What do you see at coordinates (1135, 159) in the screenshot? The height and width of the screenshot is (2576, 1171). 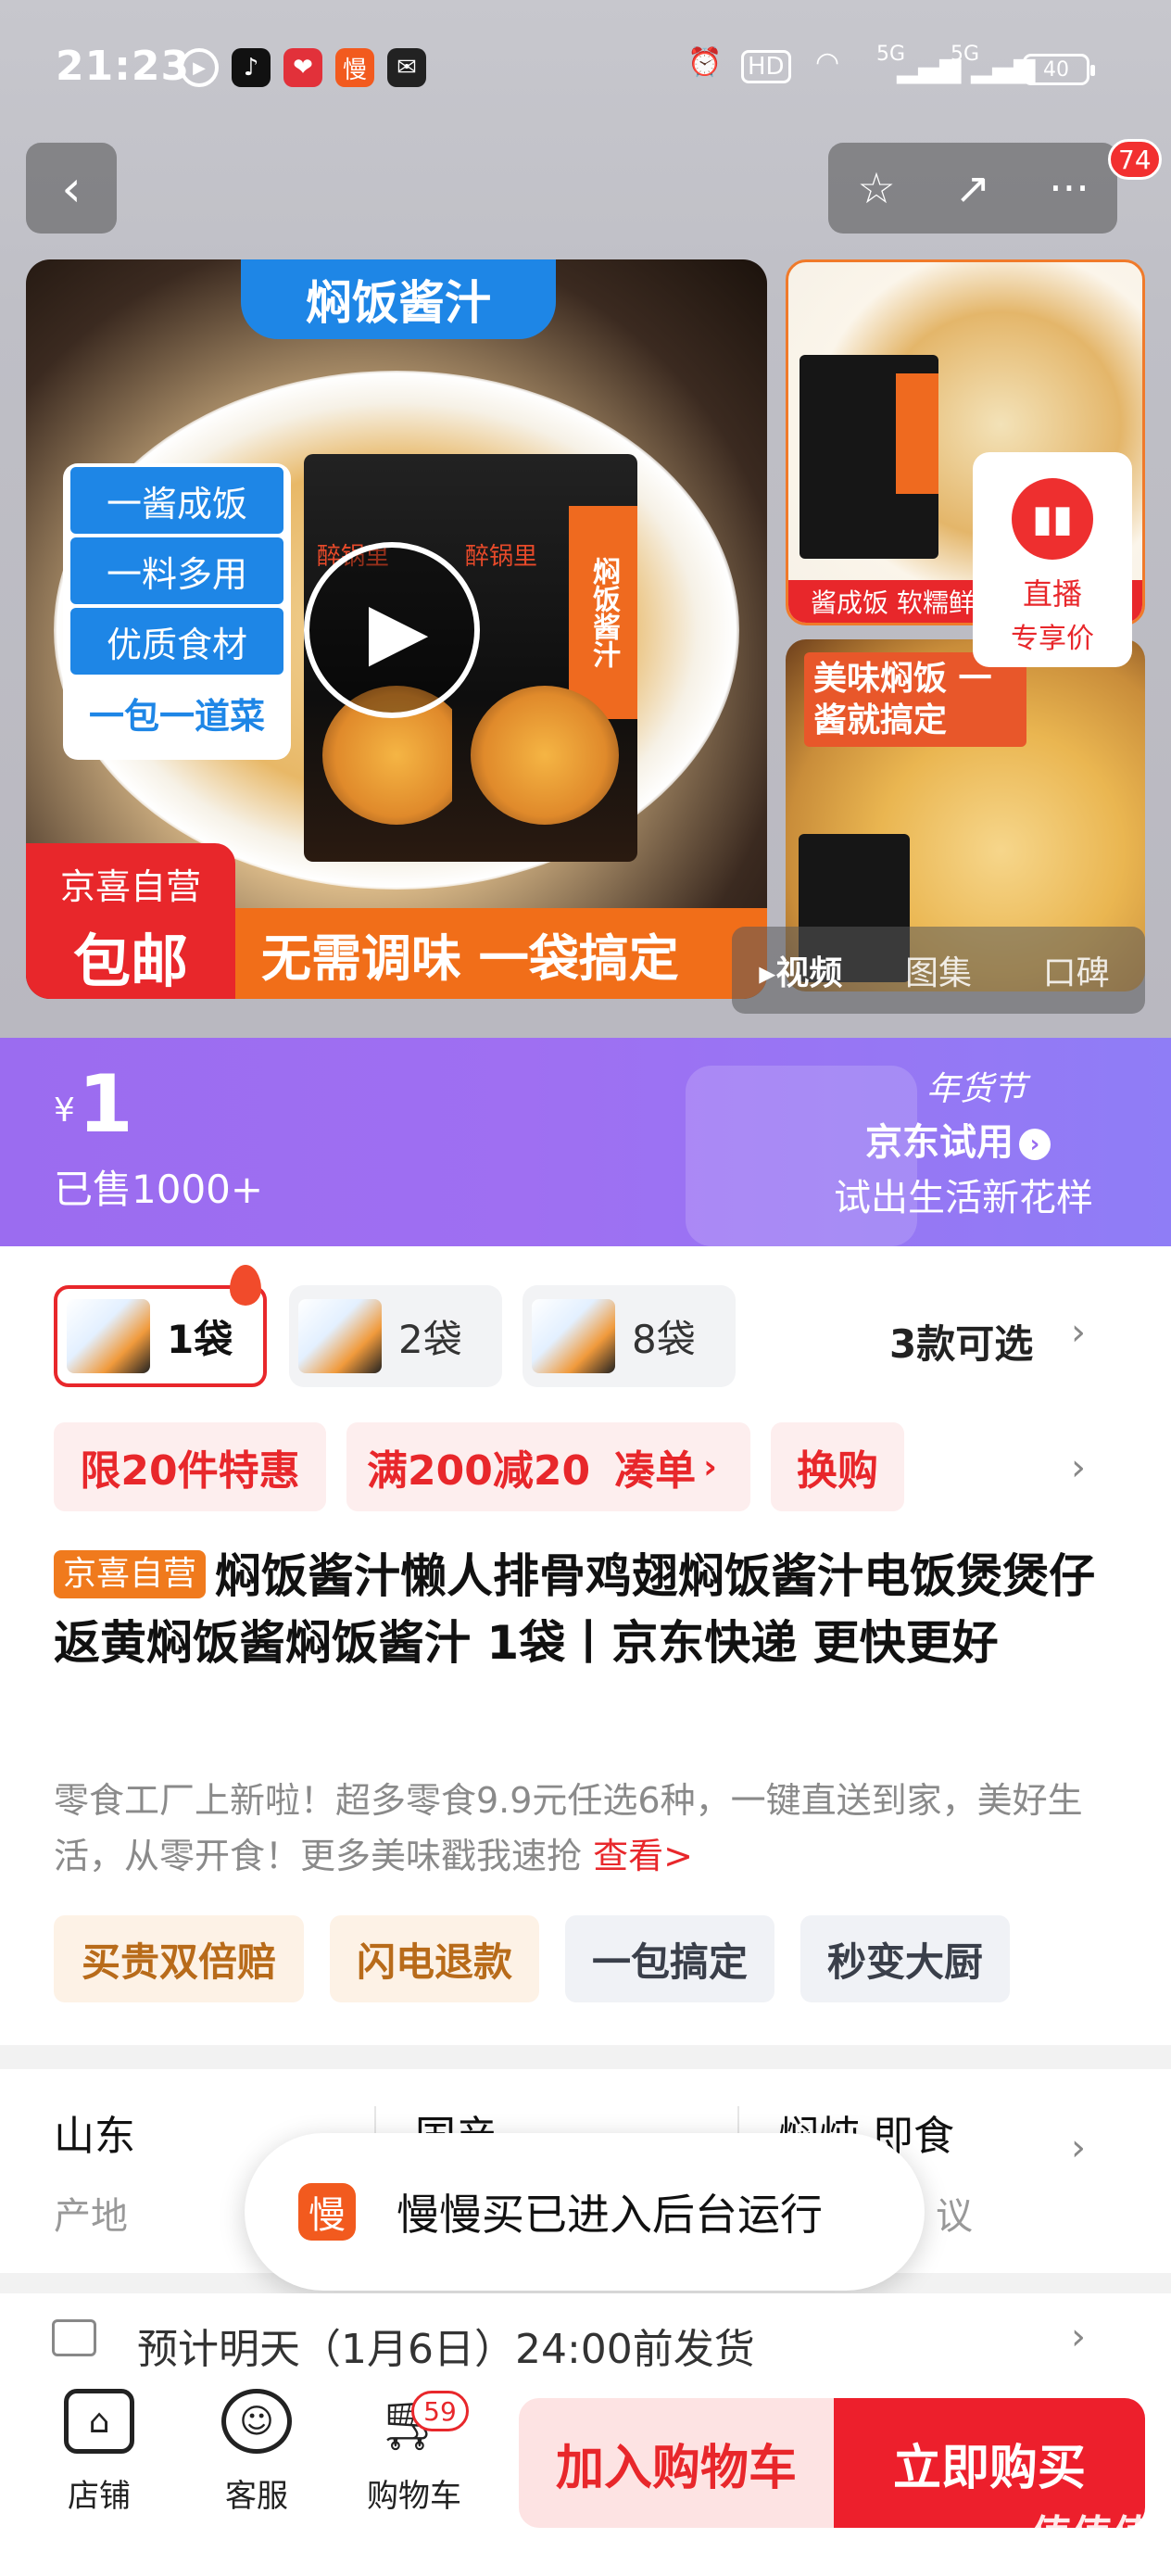 I see `message-badge: 74` at bounding box center [1135, 159].